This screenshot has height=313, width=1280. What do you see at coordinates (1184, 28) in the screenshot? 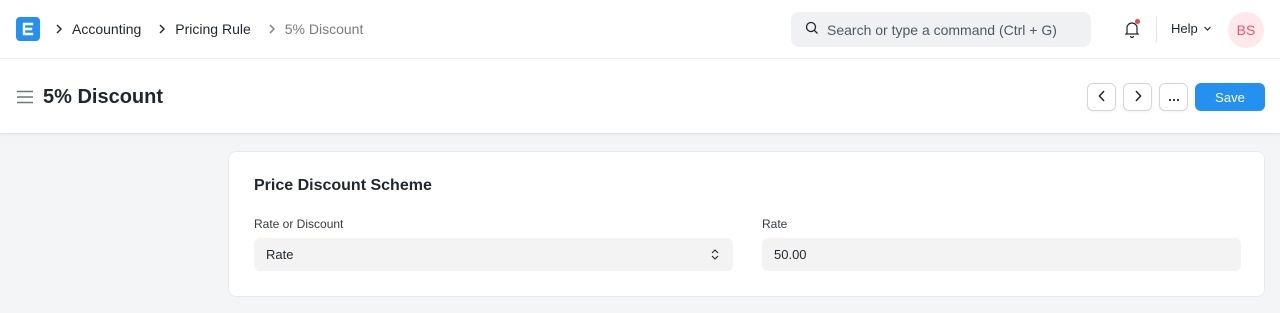
I see `help-label: Help` at bounding box center [1184, 28].